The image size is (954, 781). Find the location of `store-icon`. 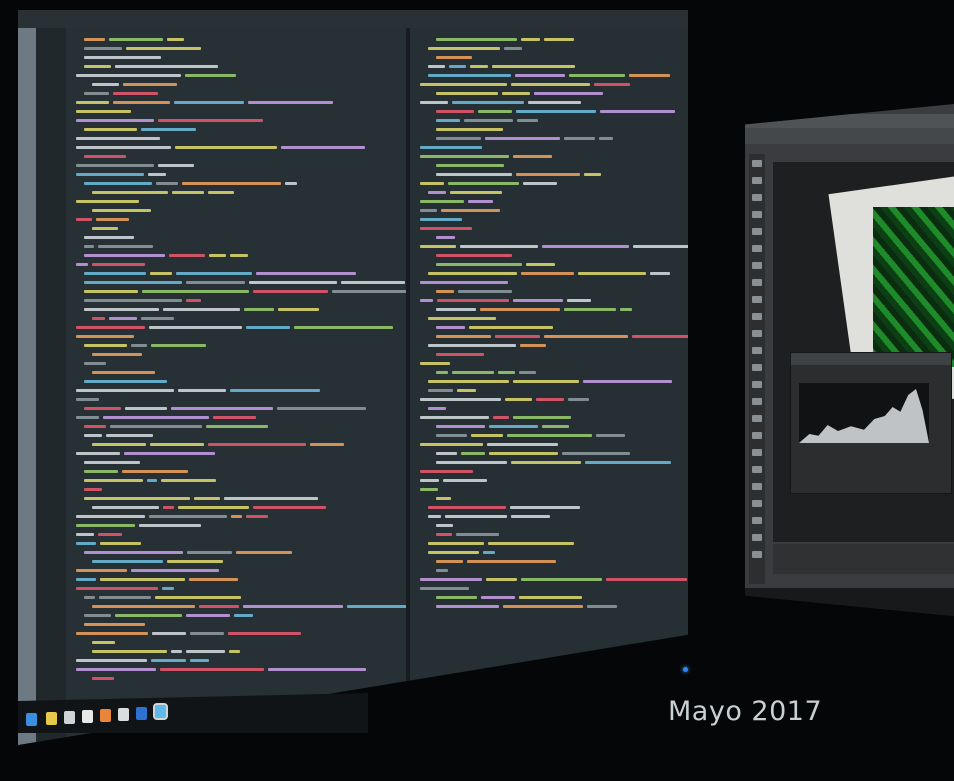

store-icon is located at coordinates (69, 717).